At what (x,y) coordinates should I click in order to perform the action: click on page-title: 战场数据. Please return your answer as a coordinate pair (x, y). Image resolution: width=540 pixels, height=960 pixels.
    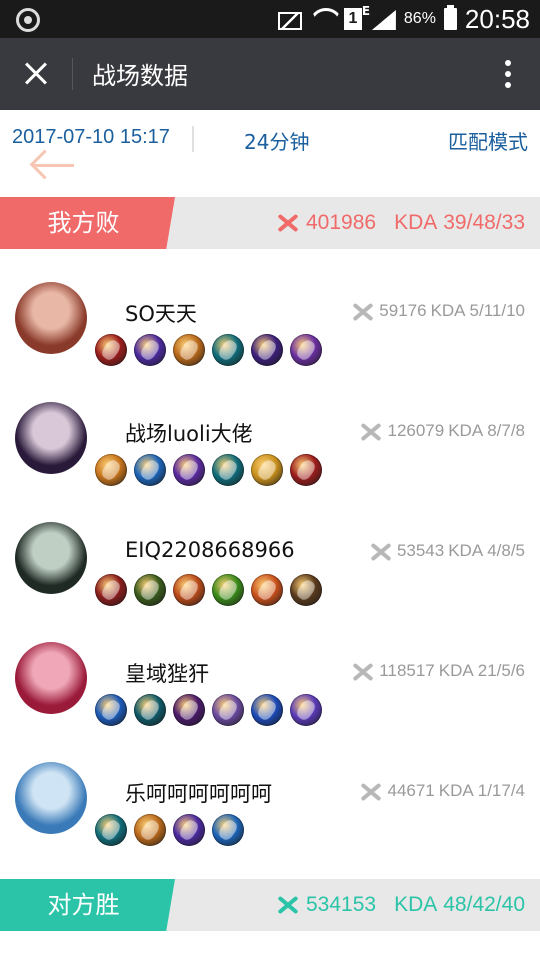
    Looking at the image, I should click on (140, 76).